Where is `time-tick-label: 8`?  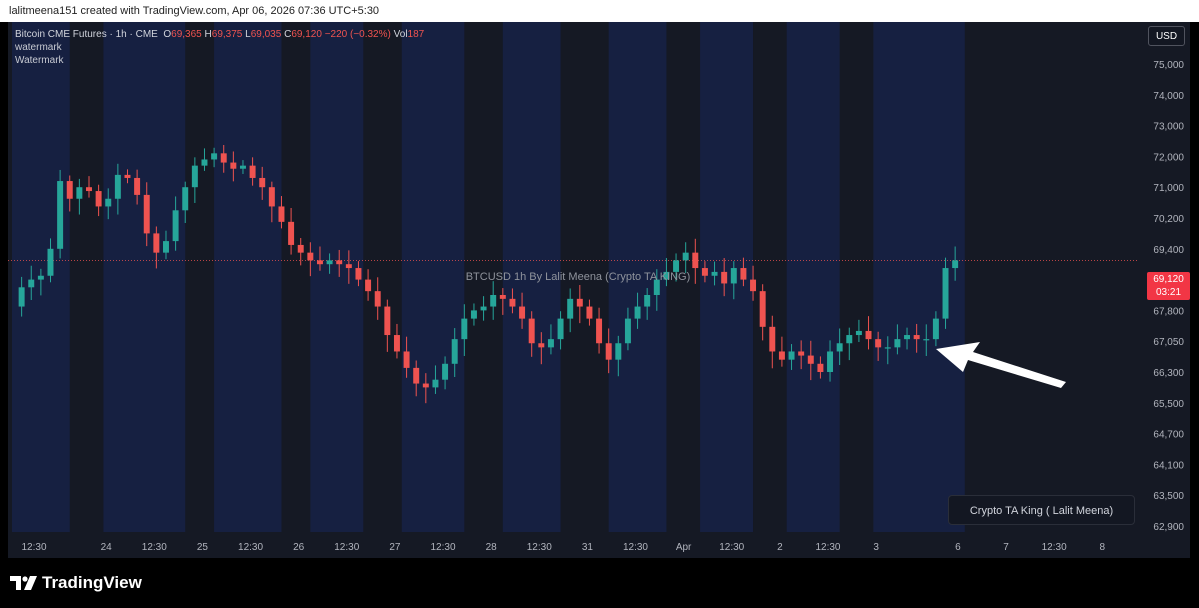
time-tick-label: 8 is located at coordinates (1102, 547).